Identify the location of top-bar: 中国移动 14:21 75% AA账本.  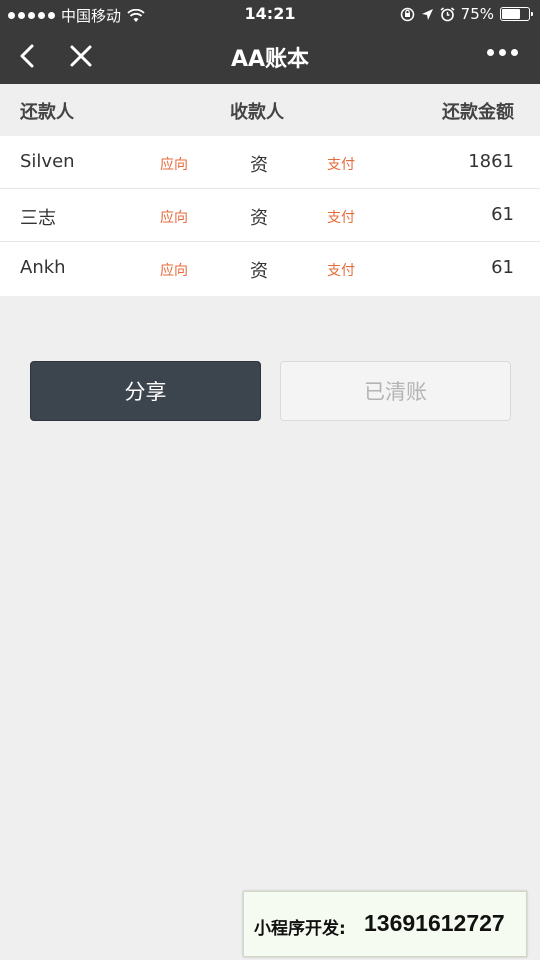
(270, 42).